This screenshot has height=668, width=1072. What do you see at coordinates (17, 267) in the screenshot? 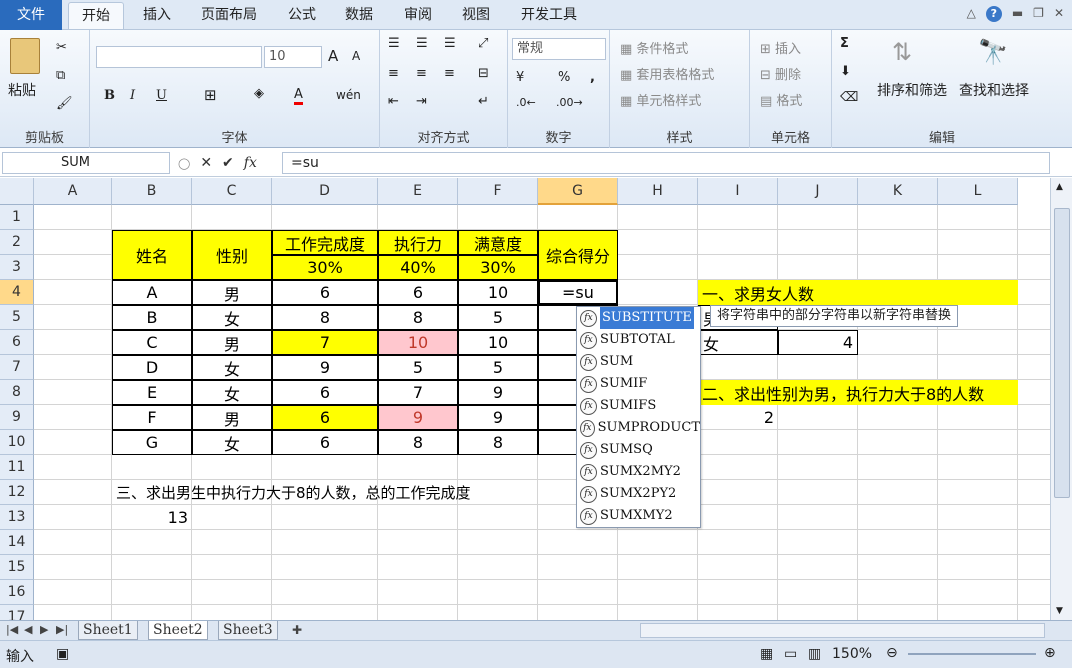
I see `row-header-3: 3` at bounding box center [17, 267].